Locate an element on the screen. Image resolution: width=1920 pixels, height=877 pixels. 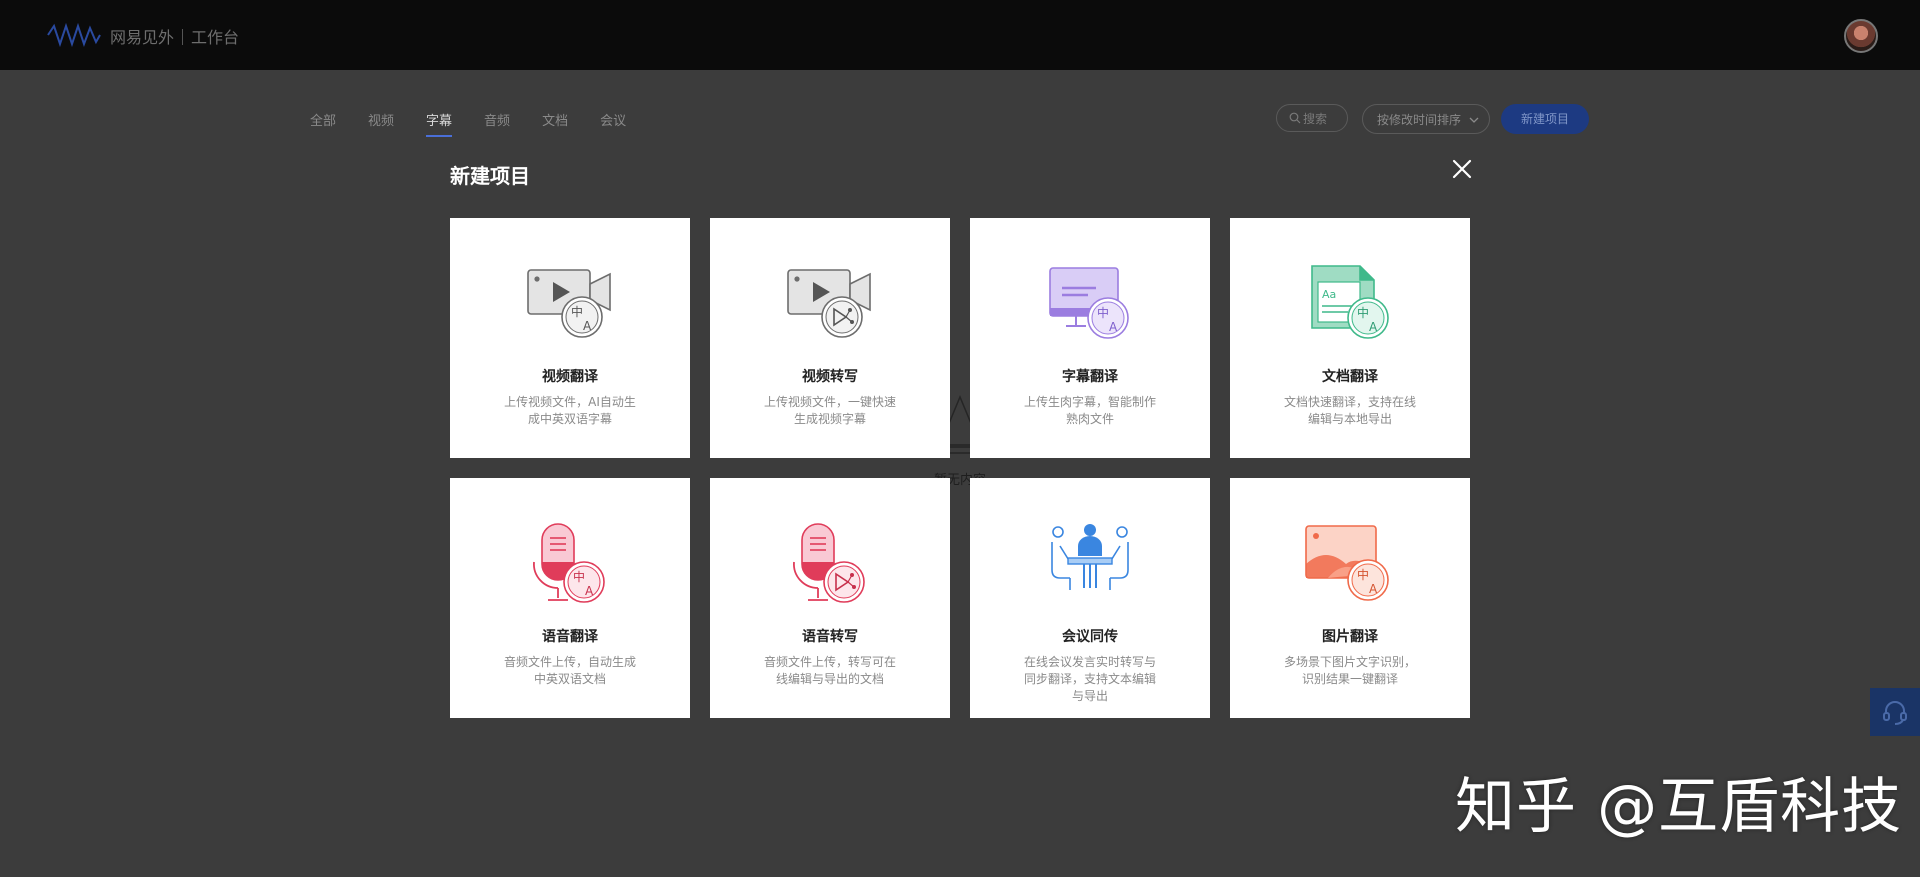
card-audio-transcribe: 语音转写 音频文件上传，转写可在线编辑与导出的文档 is located at coordinates (830, 598).